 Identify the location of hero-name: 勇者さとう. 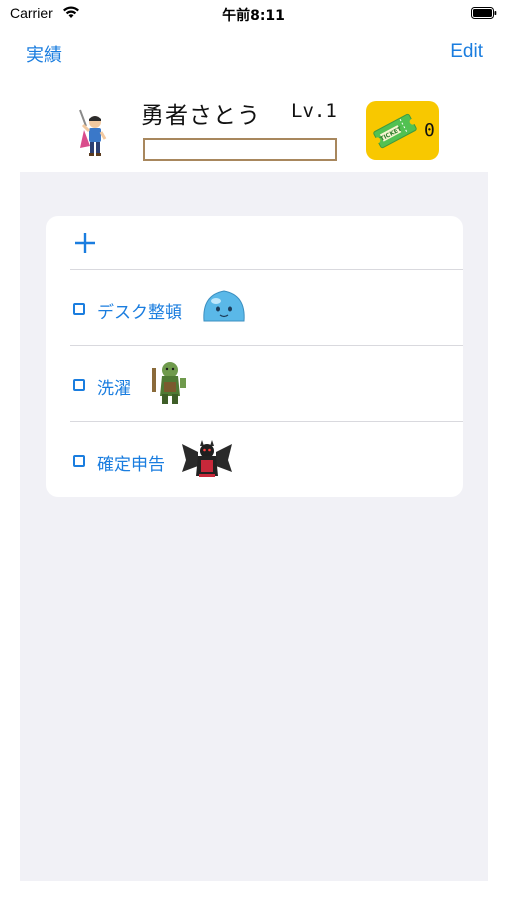
(201, 116).